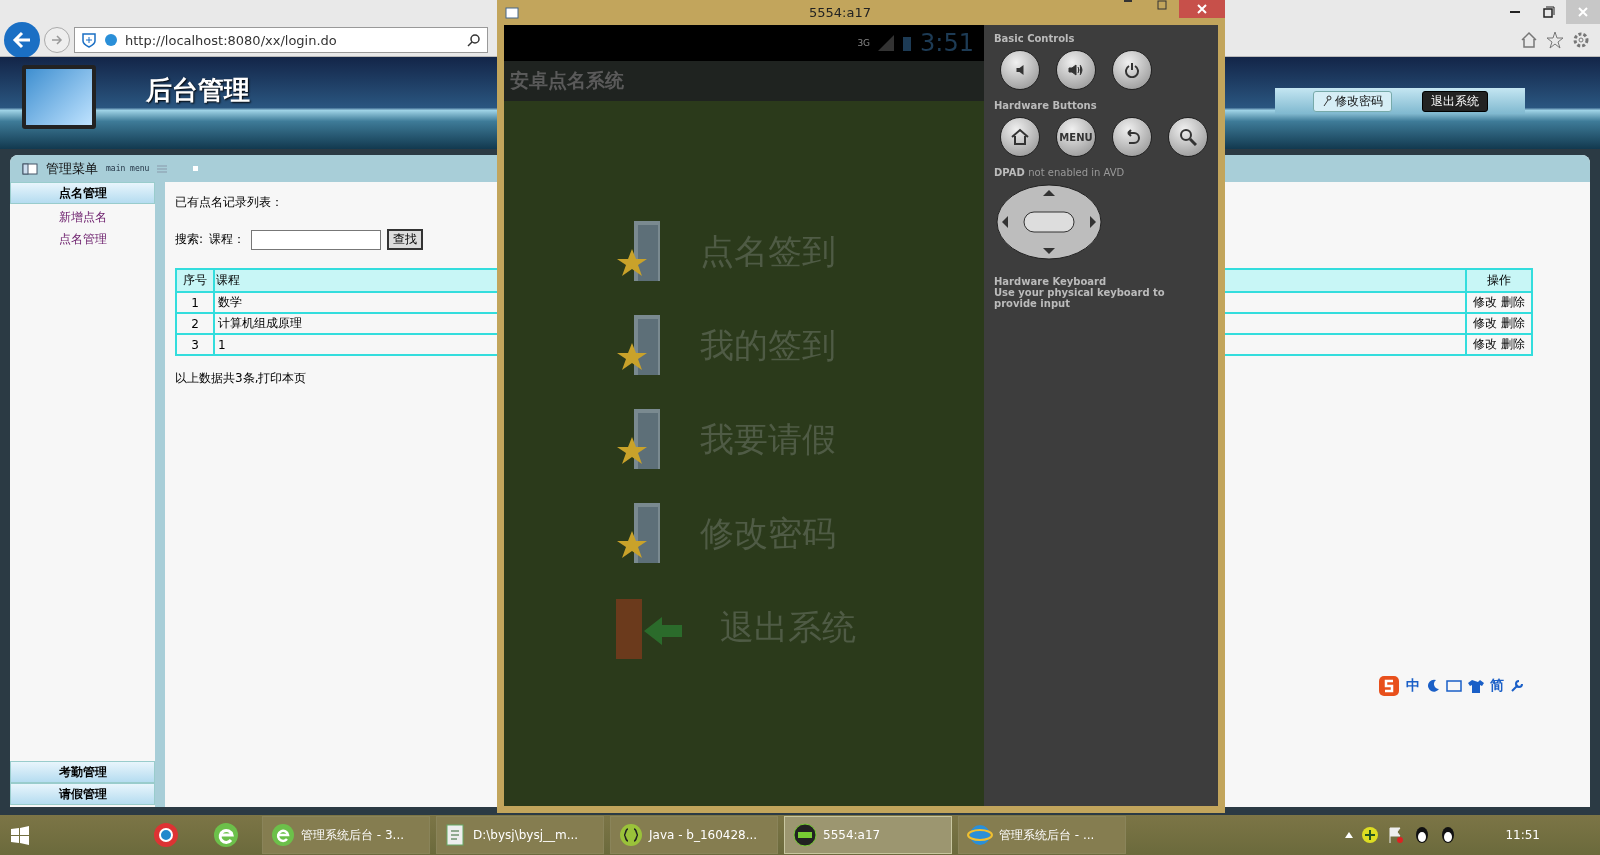 This screenshot has width=1600, height=855. Describe the element at coordinates (1162, 5) in the screenshot. I see `maximize-icon` at that location.